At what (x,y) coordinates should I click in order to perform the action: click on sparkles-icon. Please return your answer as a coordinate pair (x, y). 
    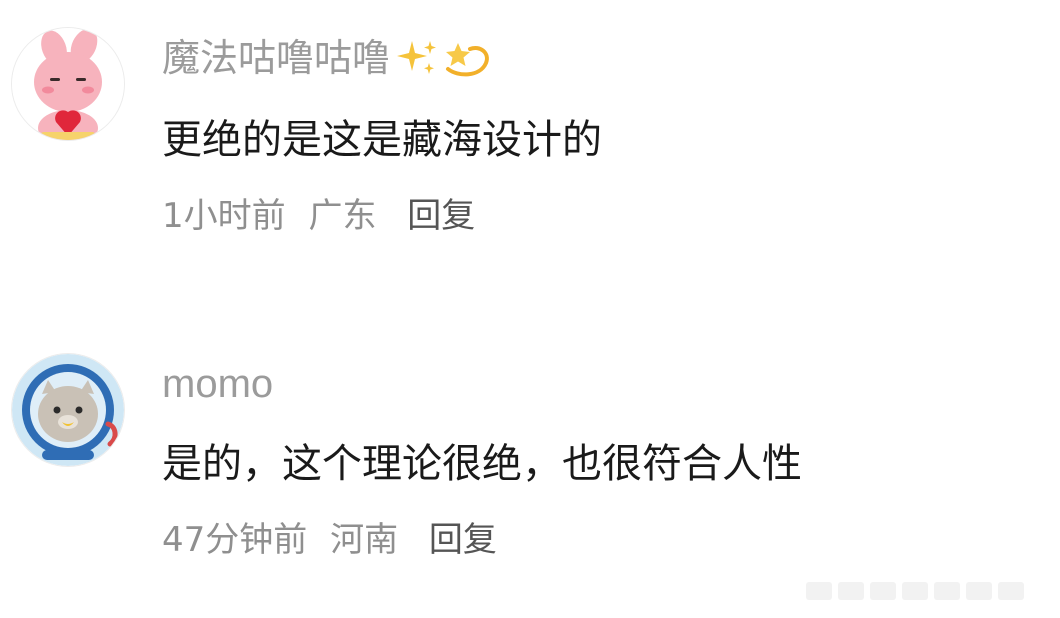
    Looking at the image, I should click on (417, 58).